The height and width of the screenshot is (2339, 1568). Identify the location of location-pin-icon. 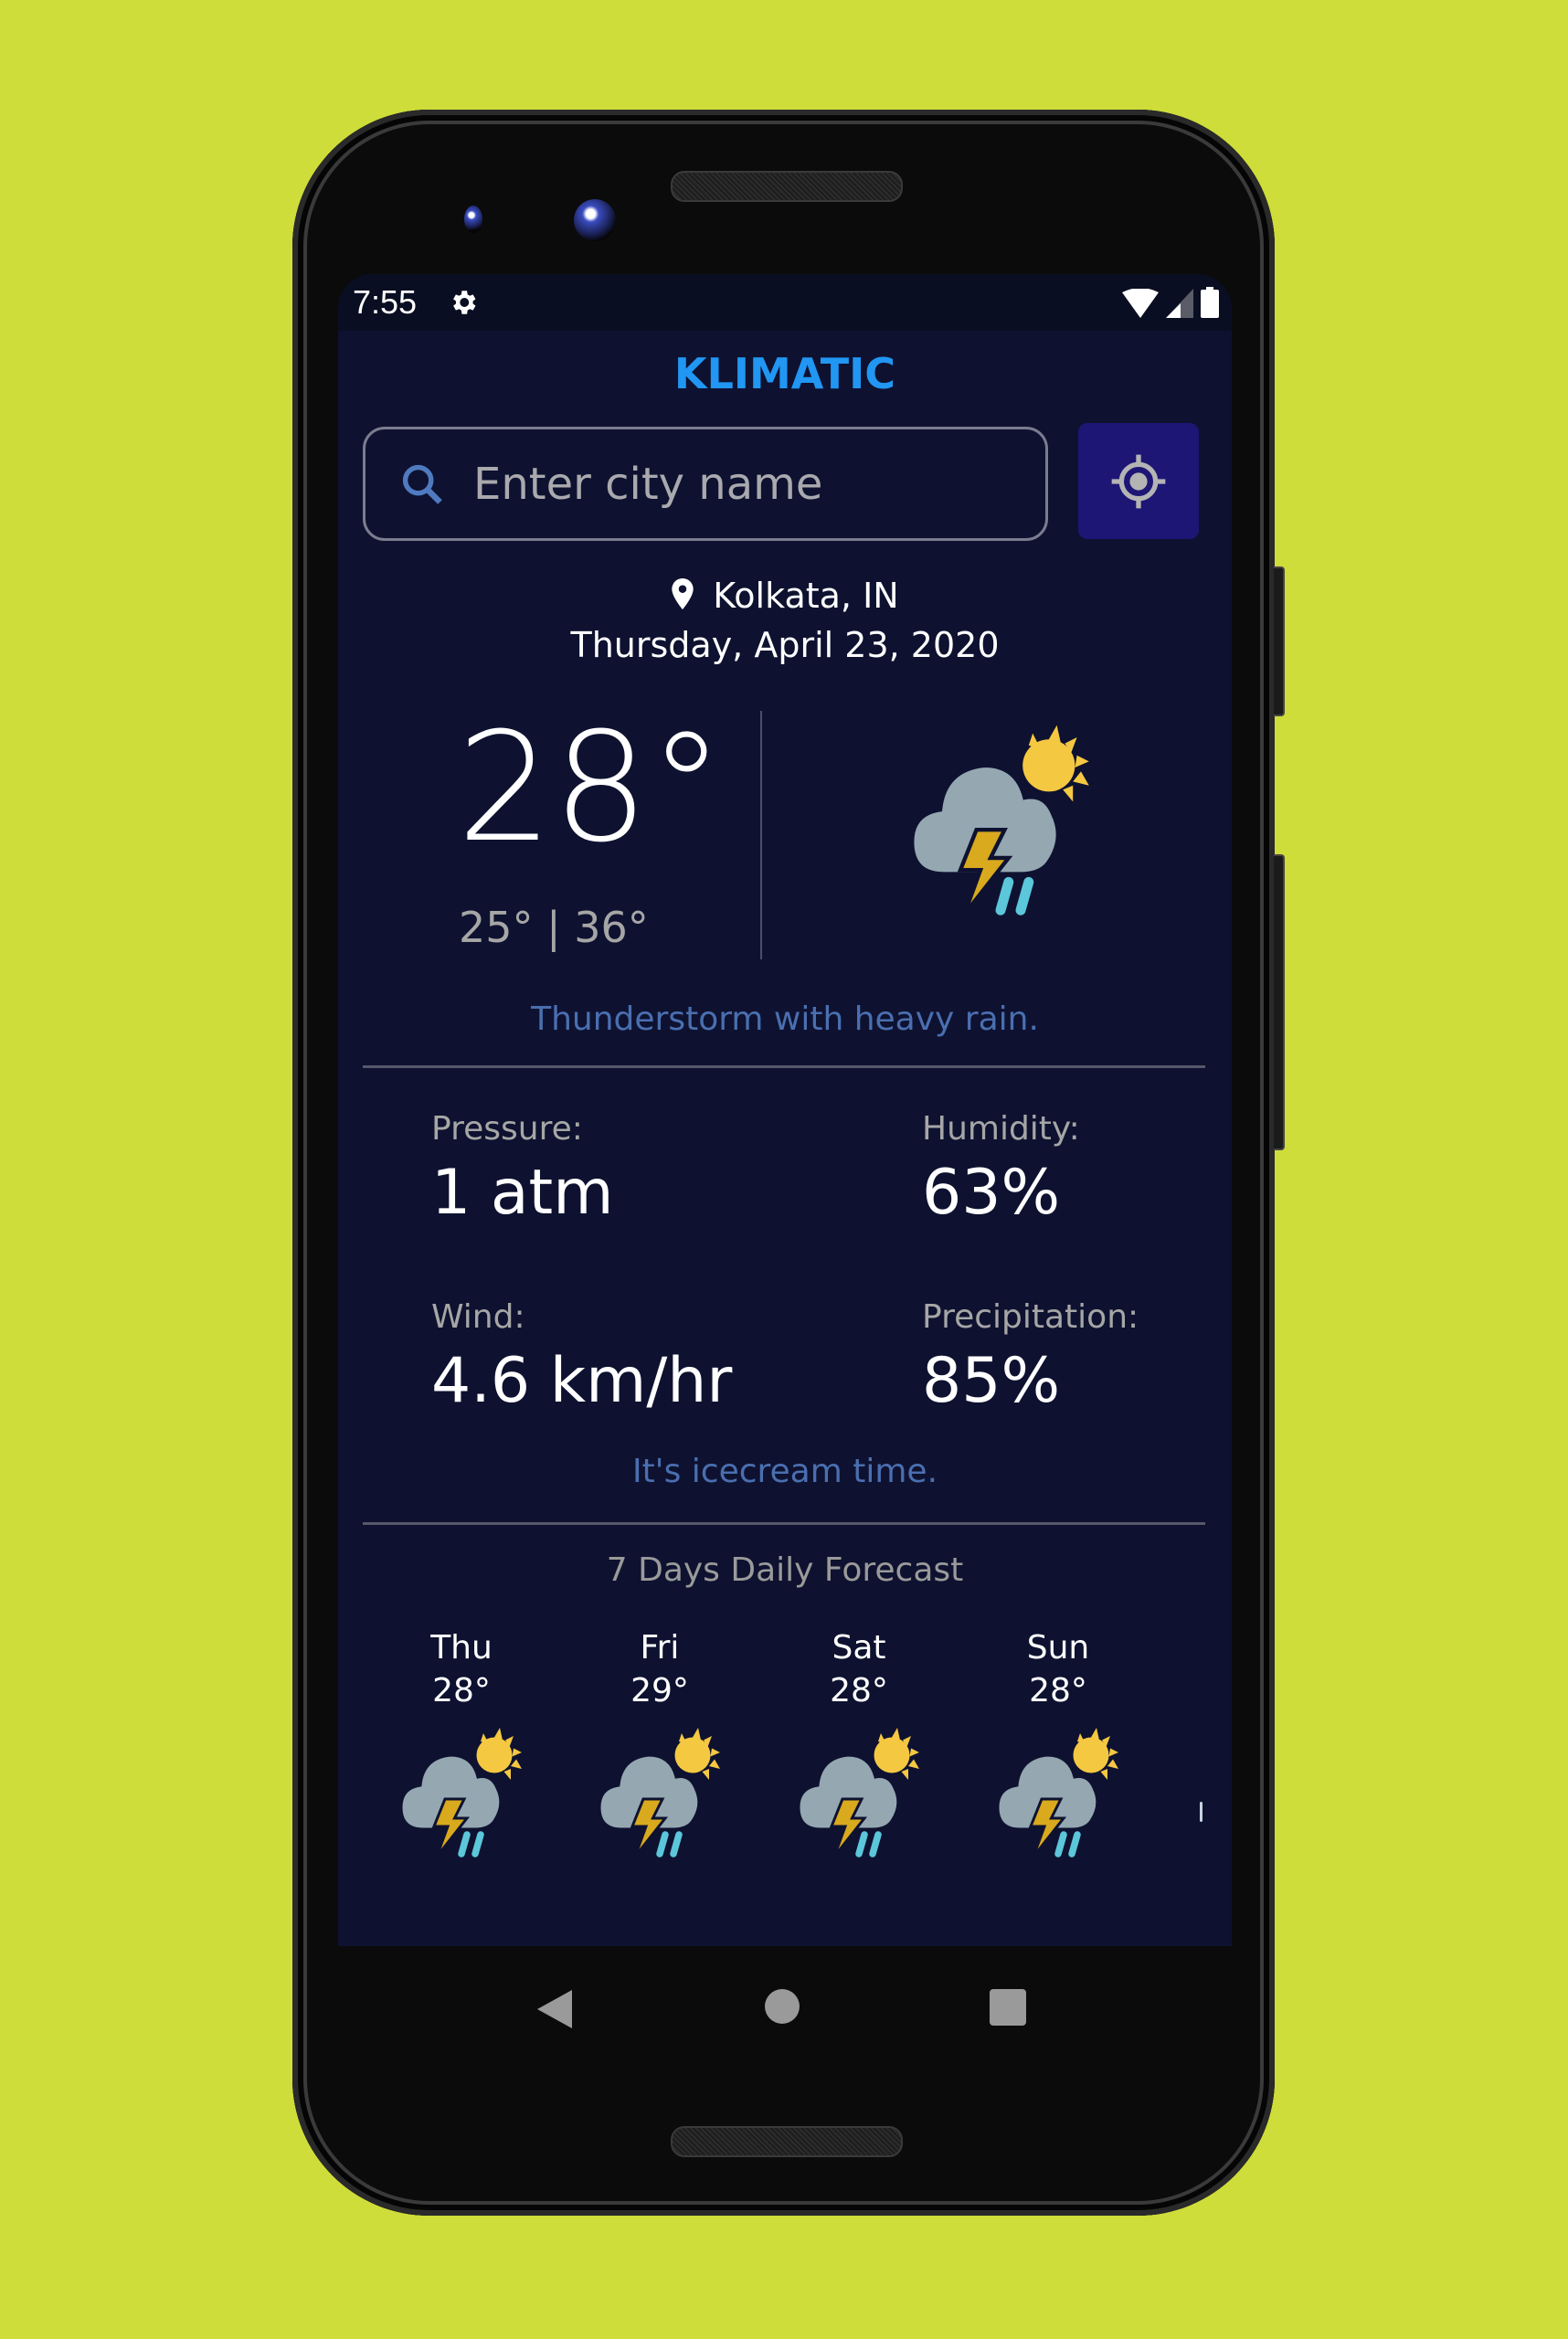
(683, 594).